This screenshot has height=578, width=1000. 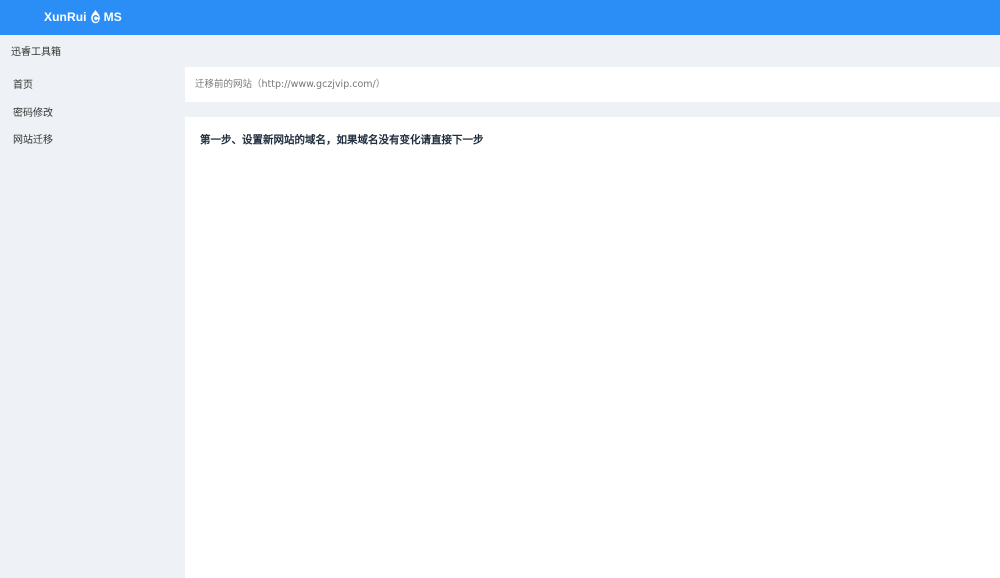 What do you see at coordinates (342, 140) in the screenshot?
I see `step-one-heading: 第一步、设置新网站的域名，如果域名没有变化请直接下一步` at bounding box center [342, 140].